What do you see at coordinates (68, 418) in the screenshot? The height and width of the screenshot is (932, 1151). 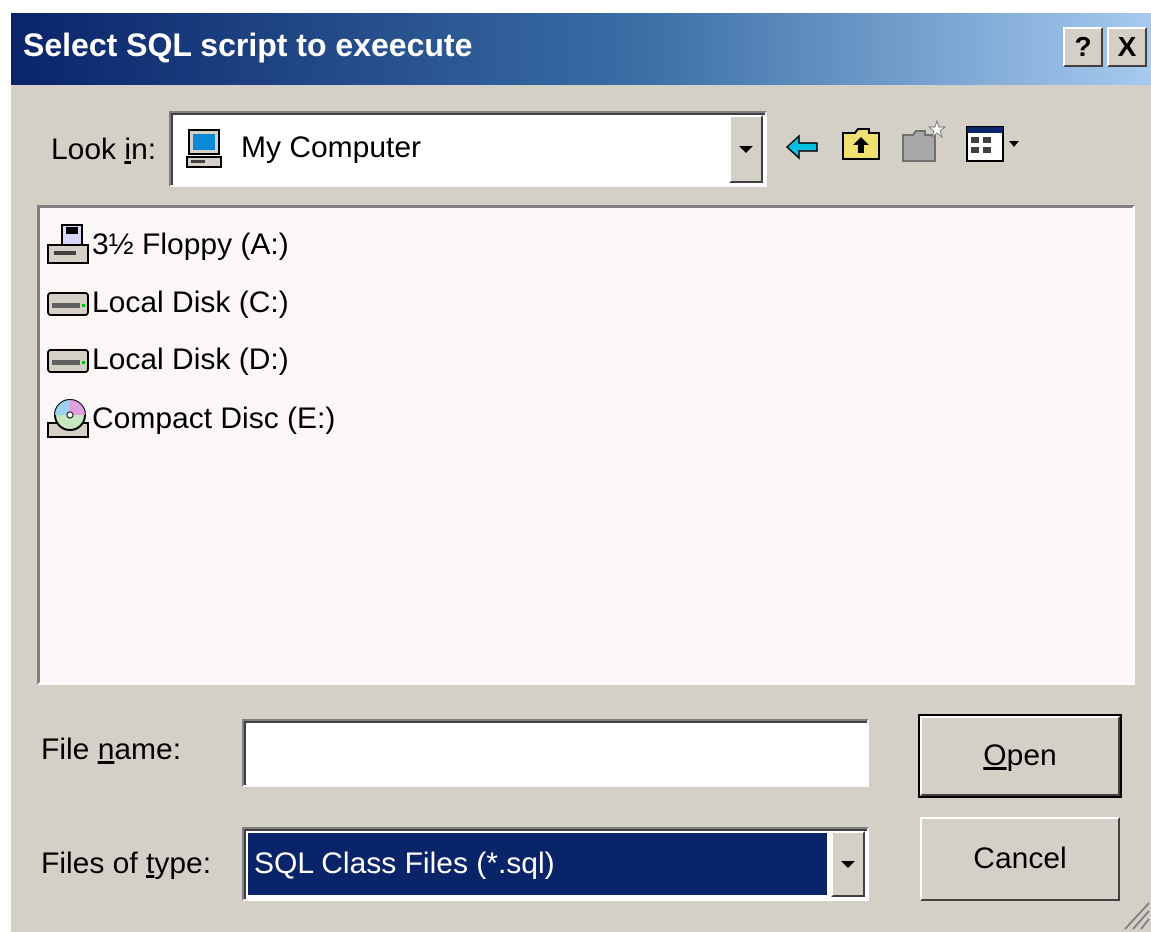 I see `cd-drive-icon` at bounding box center [68, 418].